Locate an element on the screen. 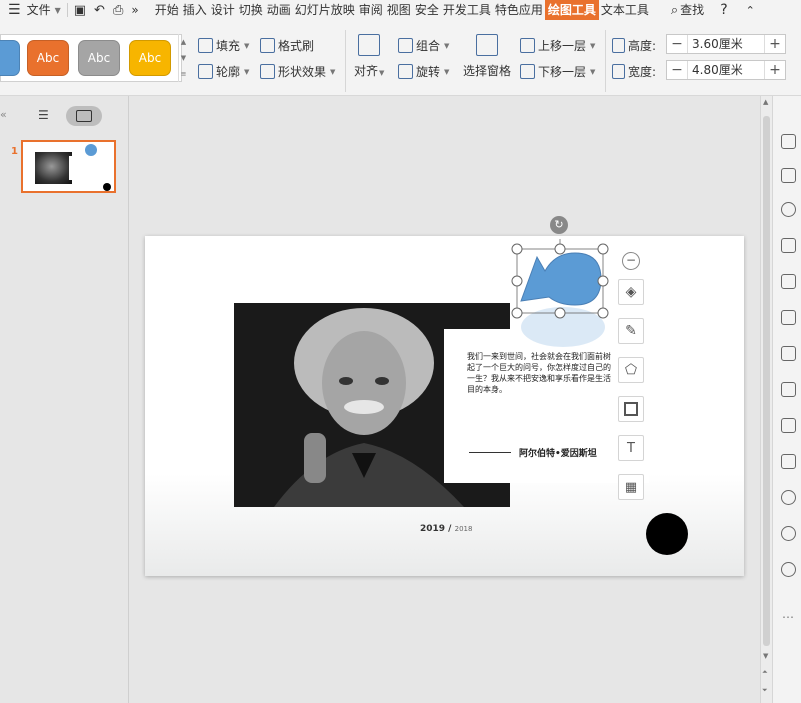 The image size is (801, 703). tab-8: 安全 is located at coordinates (427, 10).